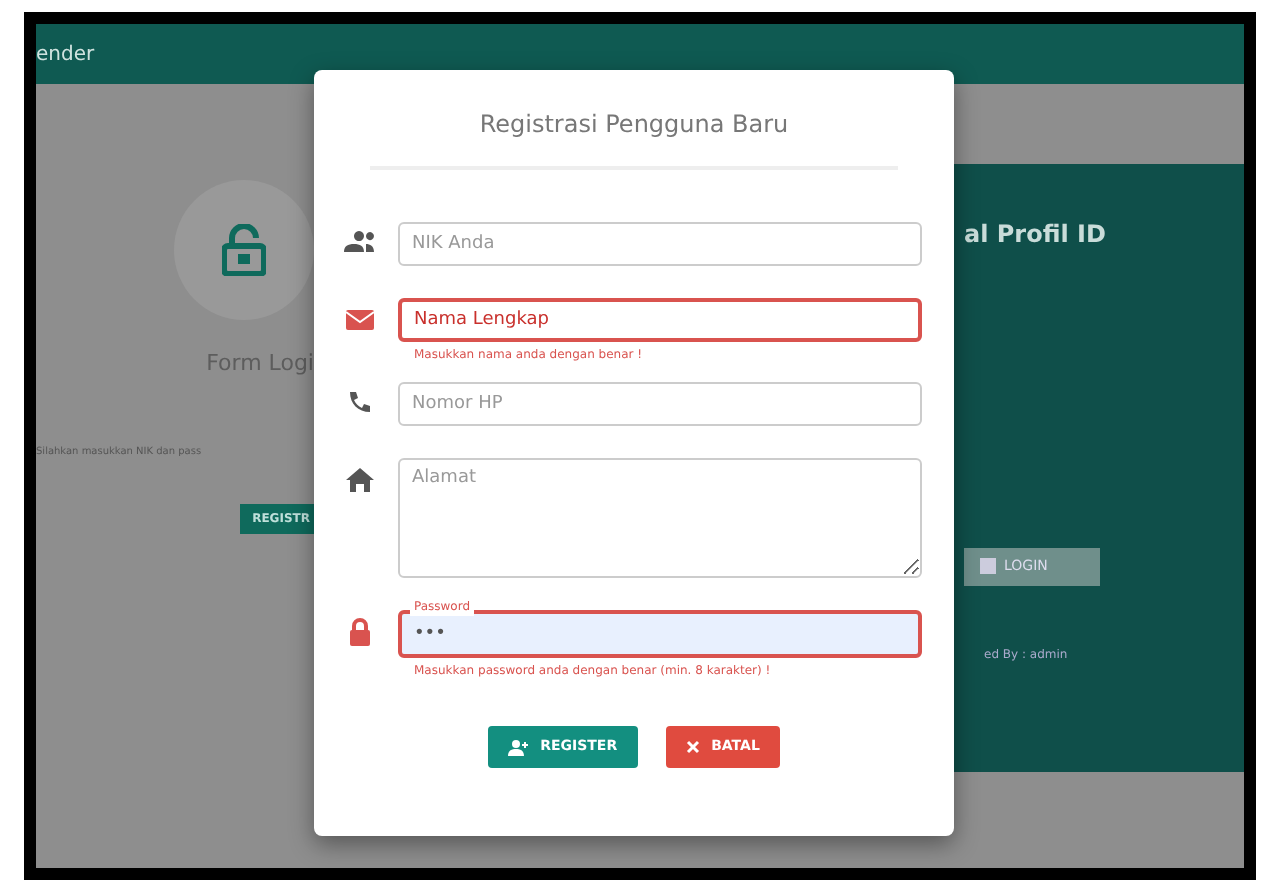  What do you see at coordinates (660, 404) in the screenshot?
I see `input-field: Nomor HP` at bounding box center [660, 404].